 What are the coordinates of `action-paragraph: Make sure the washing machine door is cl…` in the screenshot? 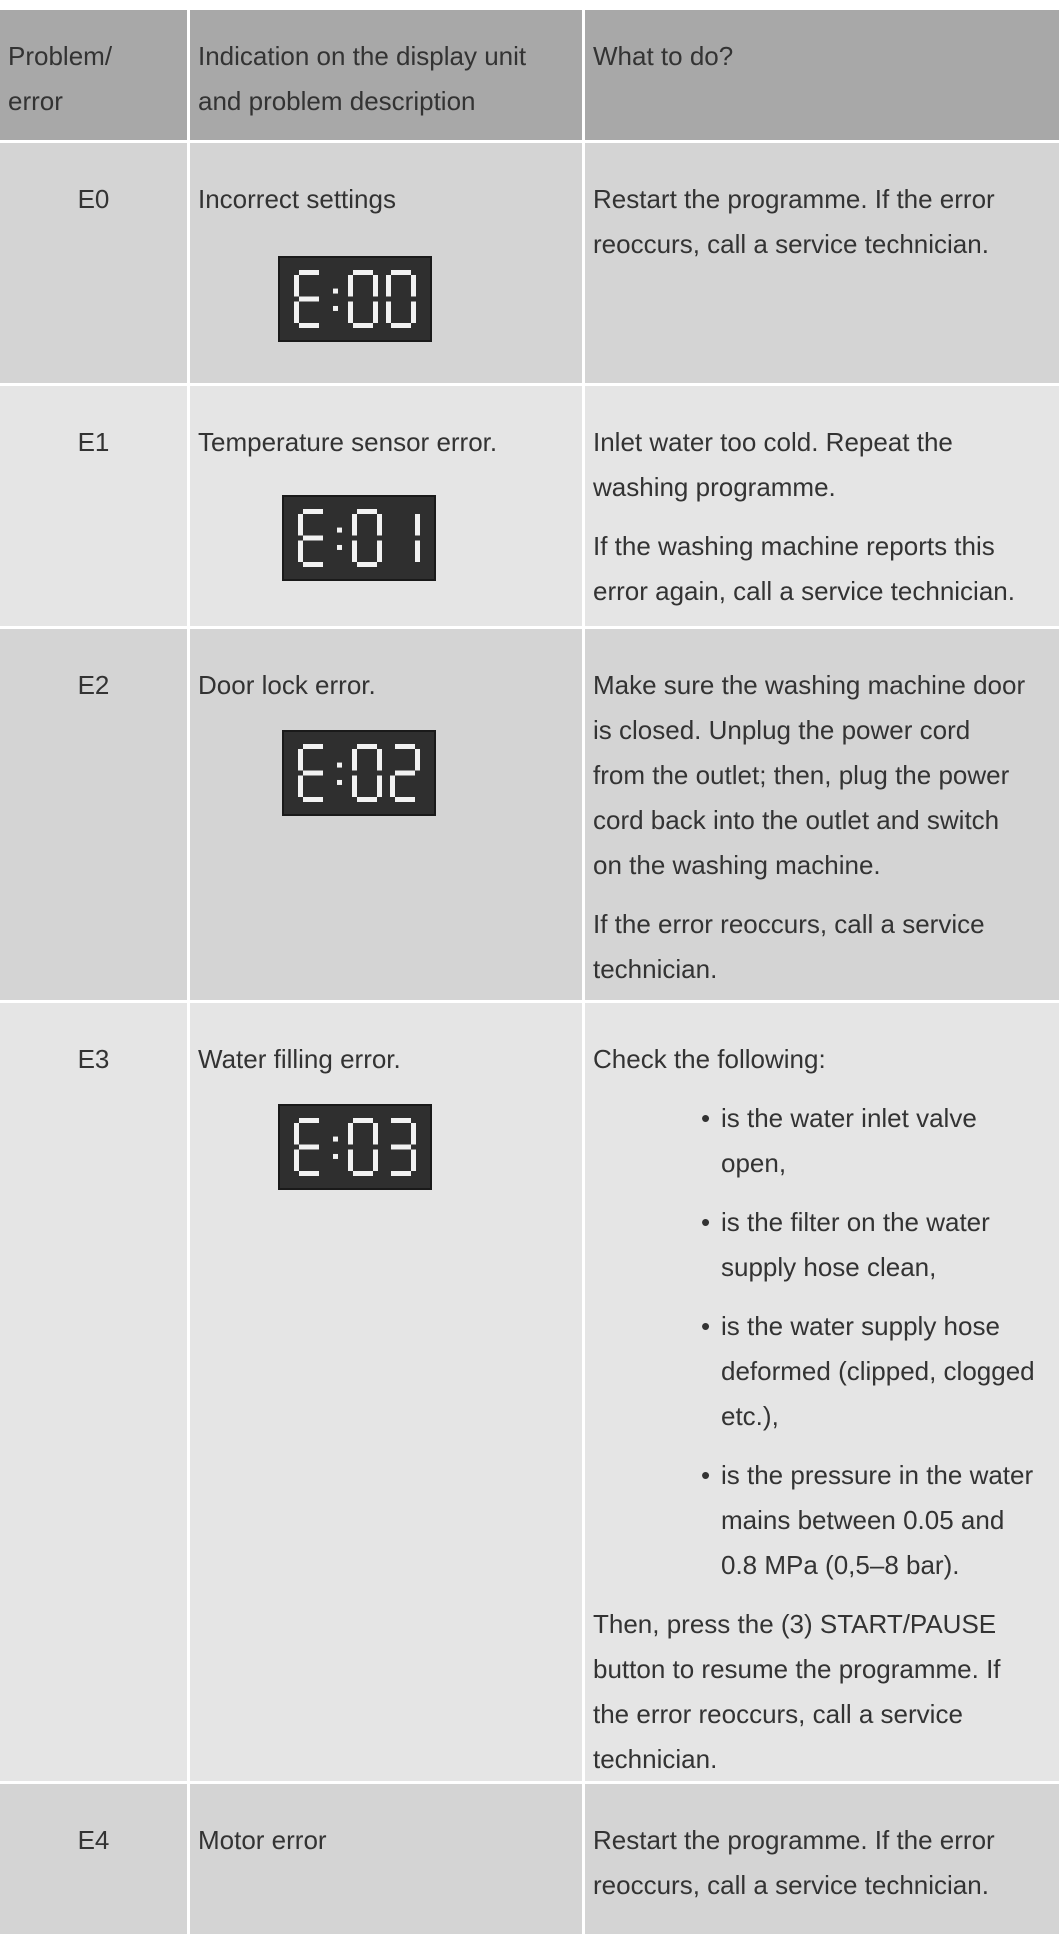 It's located at (809, 775).